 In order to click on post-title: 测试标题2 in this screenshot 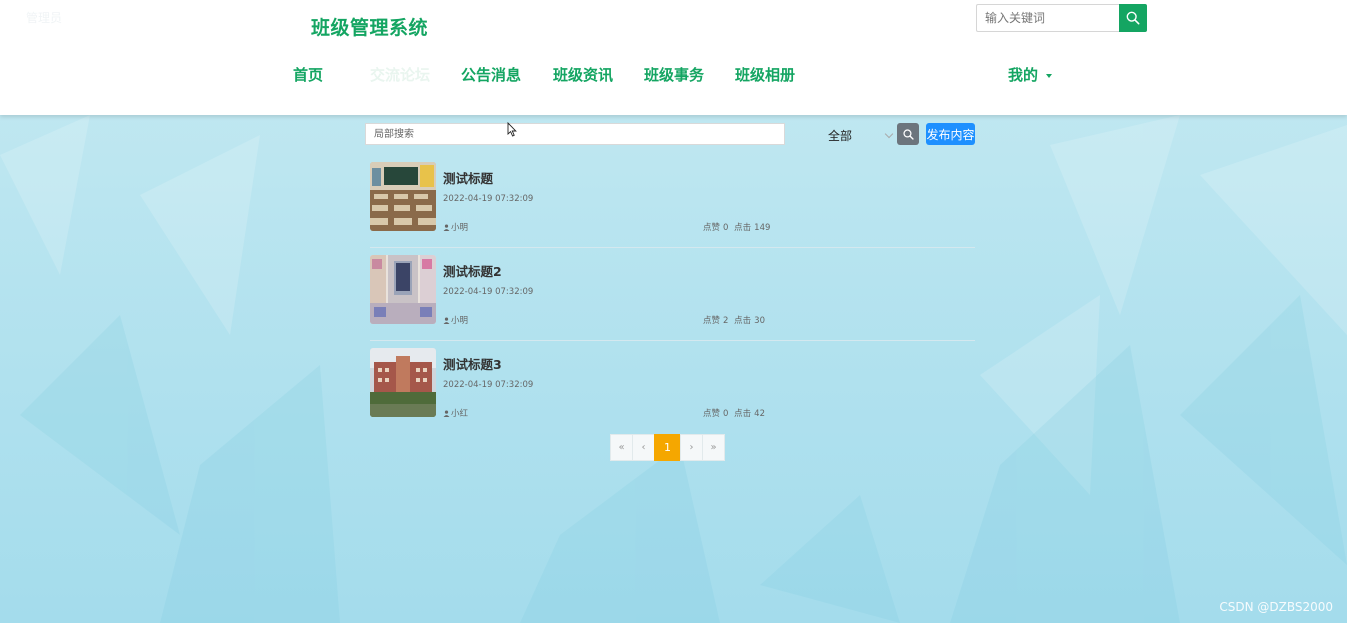, I will do `click(472, 270)`.